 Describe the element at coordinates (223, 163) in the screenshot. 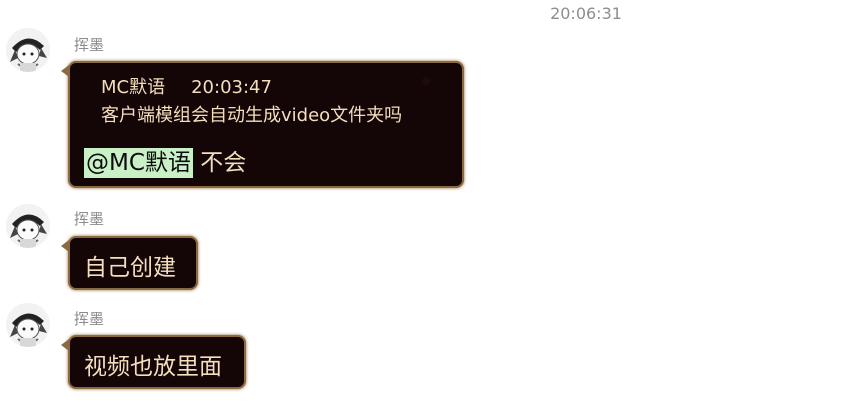

I see `message-text: 不会` at that location.